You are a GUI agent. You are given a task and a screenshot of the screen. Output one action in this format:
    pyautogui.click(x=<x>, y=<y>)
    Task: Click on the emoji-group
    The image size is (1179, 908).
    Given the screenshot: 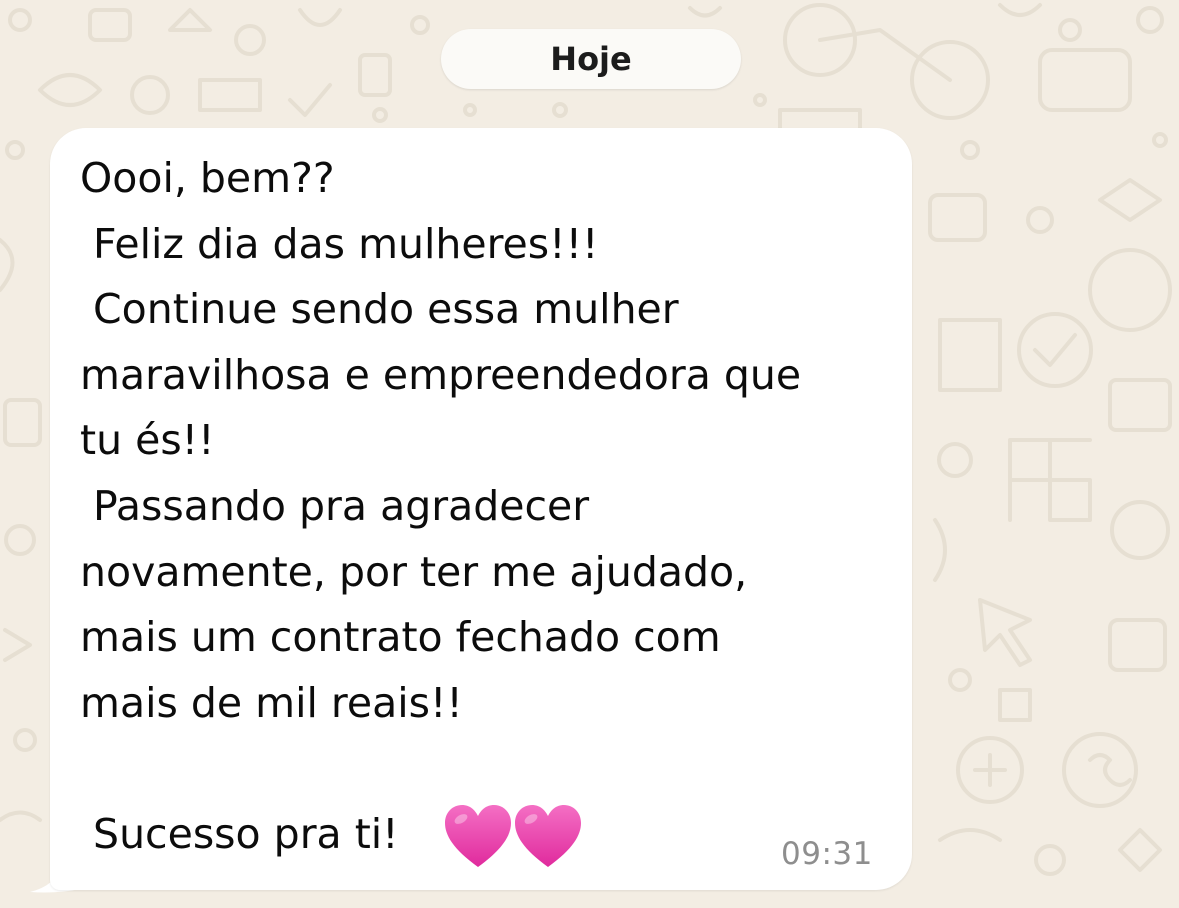 What is the action you would take?
    pyautogui.click(x=513, y=836)
    